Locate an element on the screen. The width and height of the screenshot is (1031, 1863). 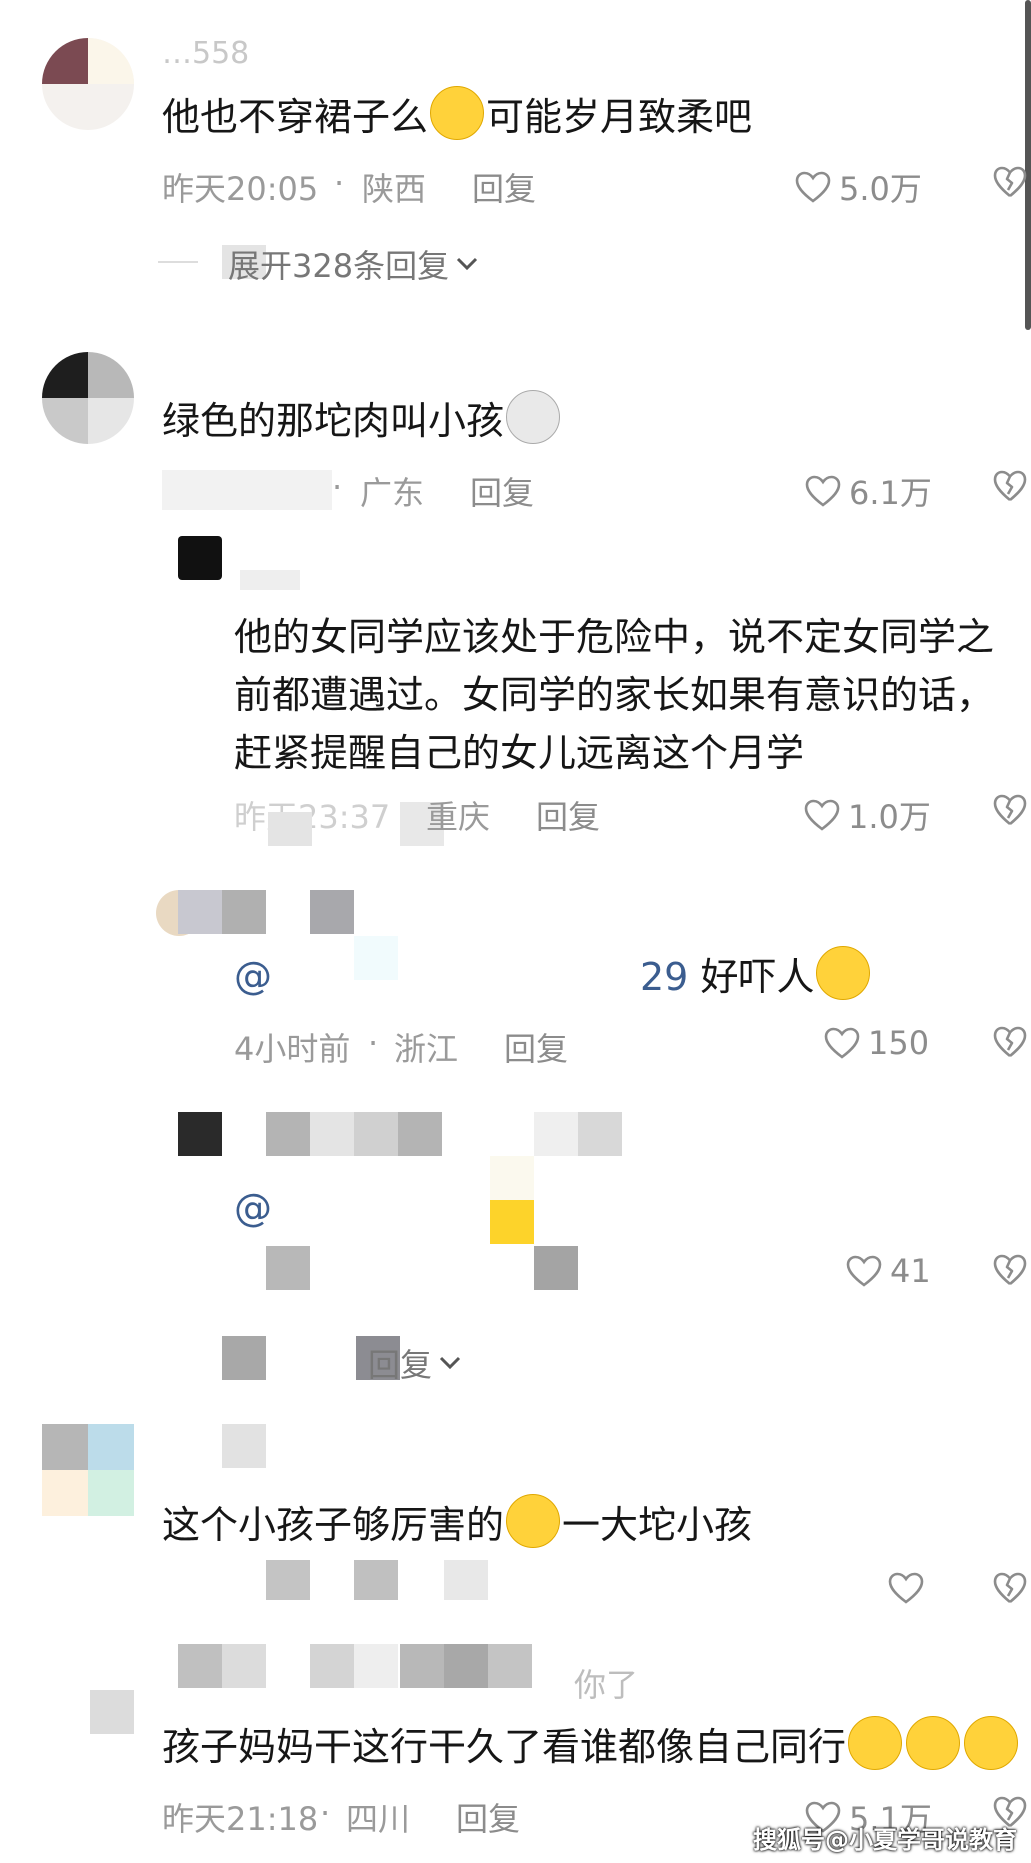
comment-time: 4小时前 is located at coordinates (292, 1049).